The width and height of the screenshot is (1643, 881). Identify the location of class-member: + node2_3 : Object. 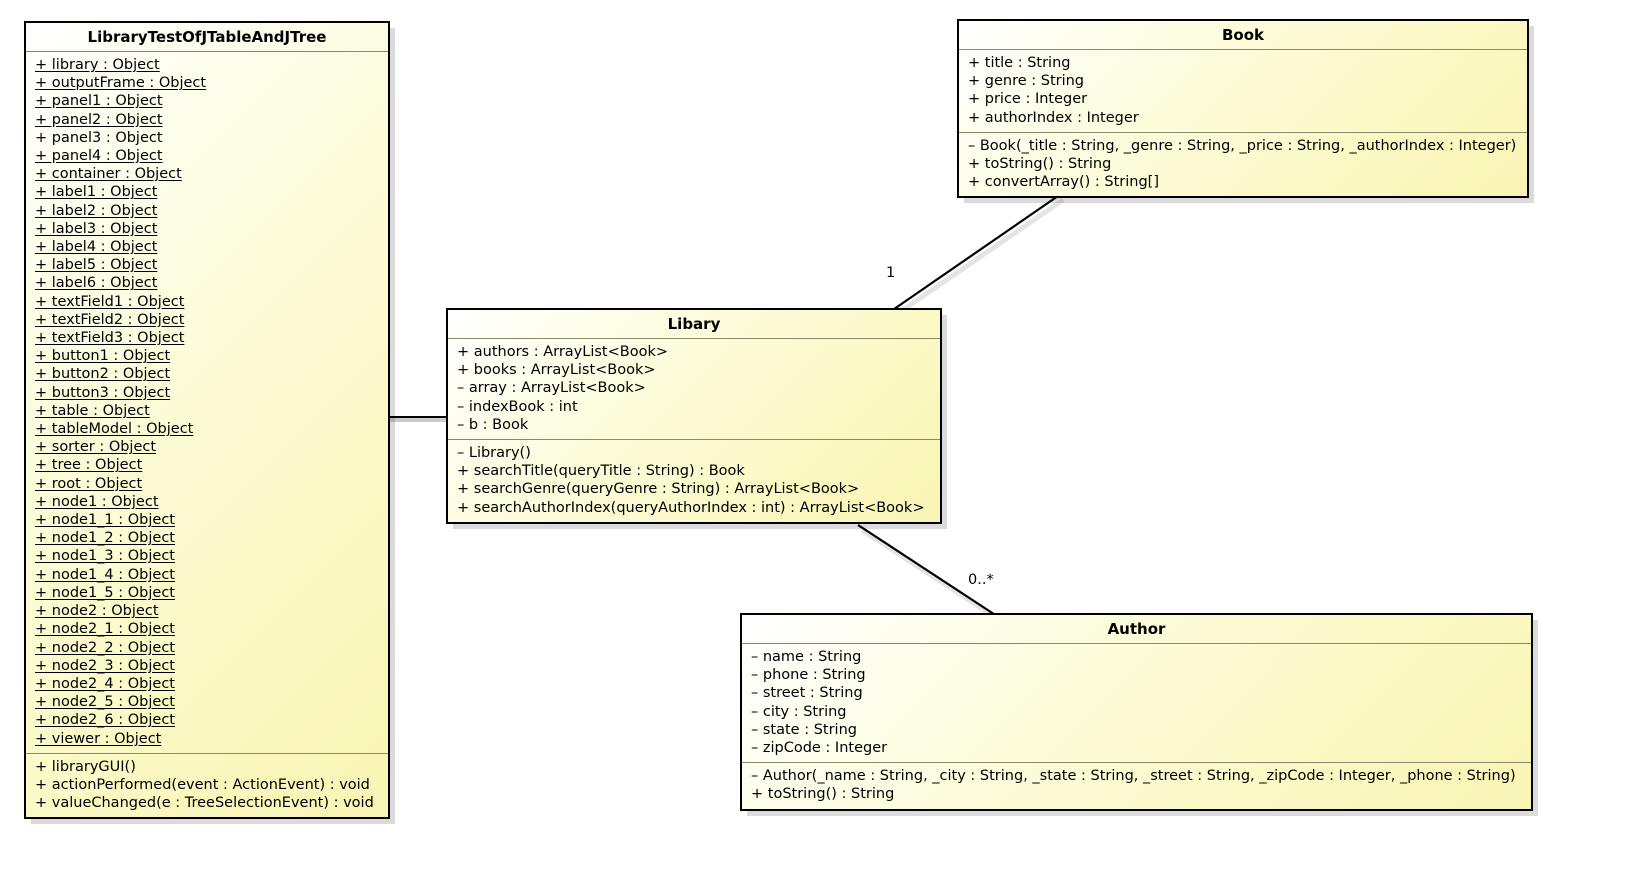
(207, 666).